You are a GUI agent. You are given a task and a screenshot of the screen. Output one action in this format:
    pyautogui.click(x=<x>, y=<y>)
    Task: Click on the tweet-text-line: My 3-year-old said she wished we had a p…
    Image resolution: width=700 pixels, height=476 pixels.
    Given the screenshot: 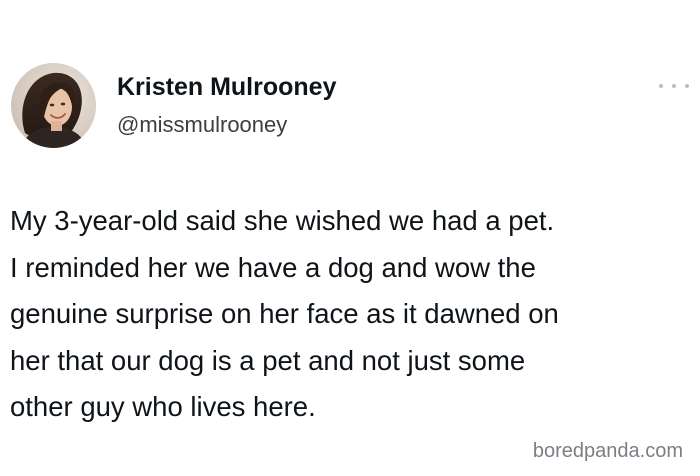 What is the action you would take?
    pyautogui.click(x=282, y=220)
    